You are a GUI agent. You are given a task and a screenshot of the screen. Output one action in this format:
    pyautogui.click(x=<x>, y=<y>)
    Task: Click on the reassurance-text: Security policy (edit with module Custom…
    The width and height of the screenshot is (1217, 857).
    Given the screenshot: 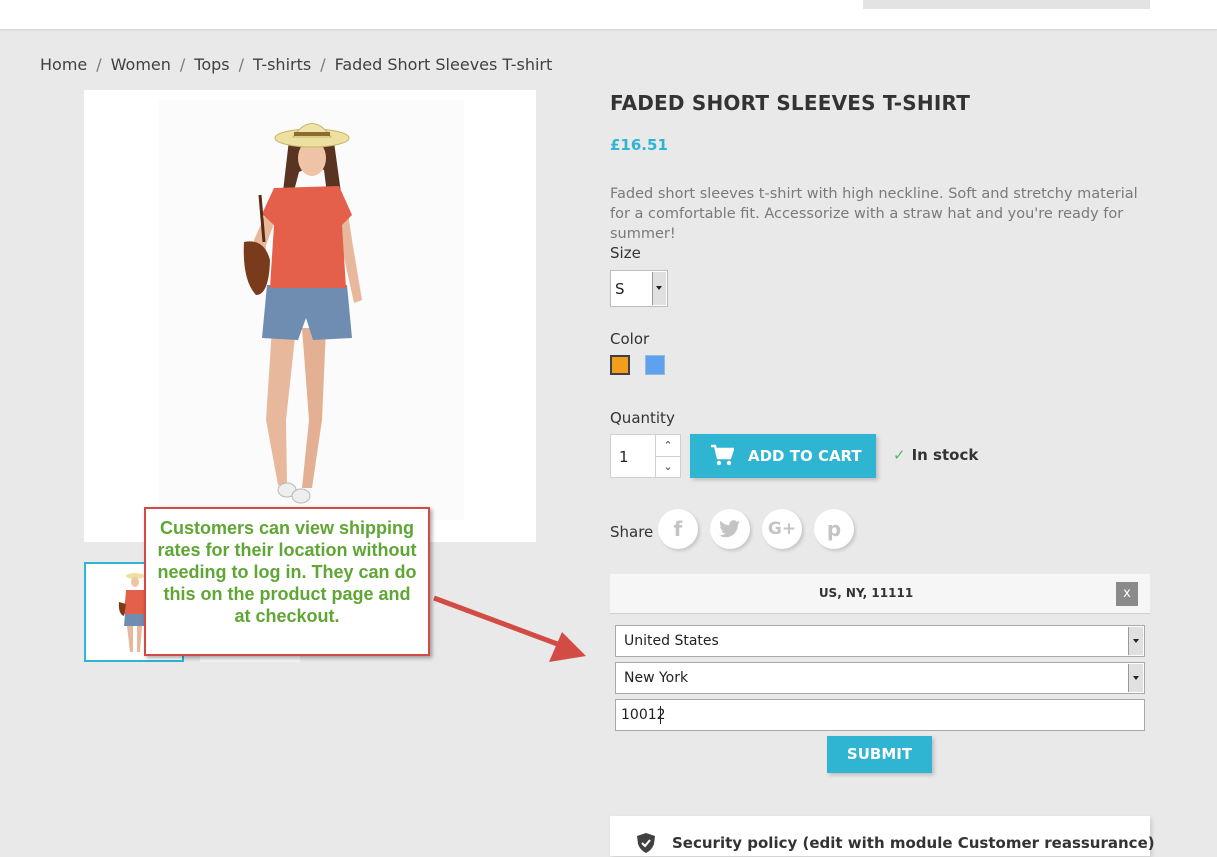 What is the action you would take?
    pyautogui.click(x=913, y=843)
    